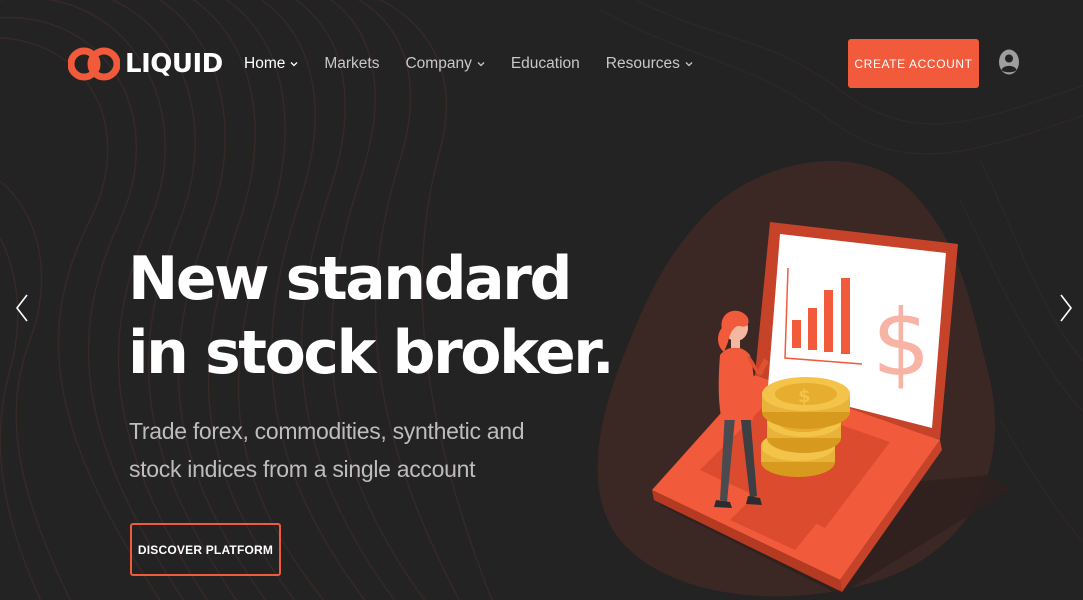 The height and width of the screenshot is (600, 1083). Describe the element at coordinates (174, 64) in the screenshot. I see `brand-name: LIQUID` at that location.